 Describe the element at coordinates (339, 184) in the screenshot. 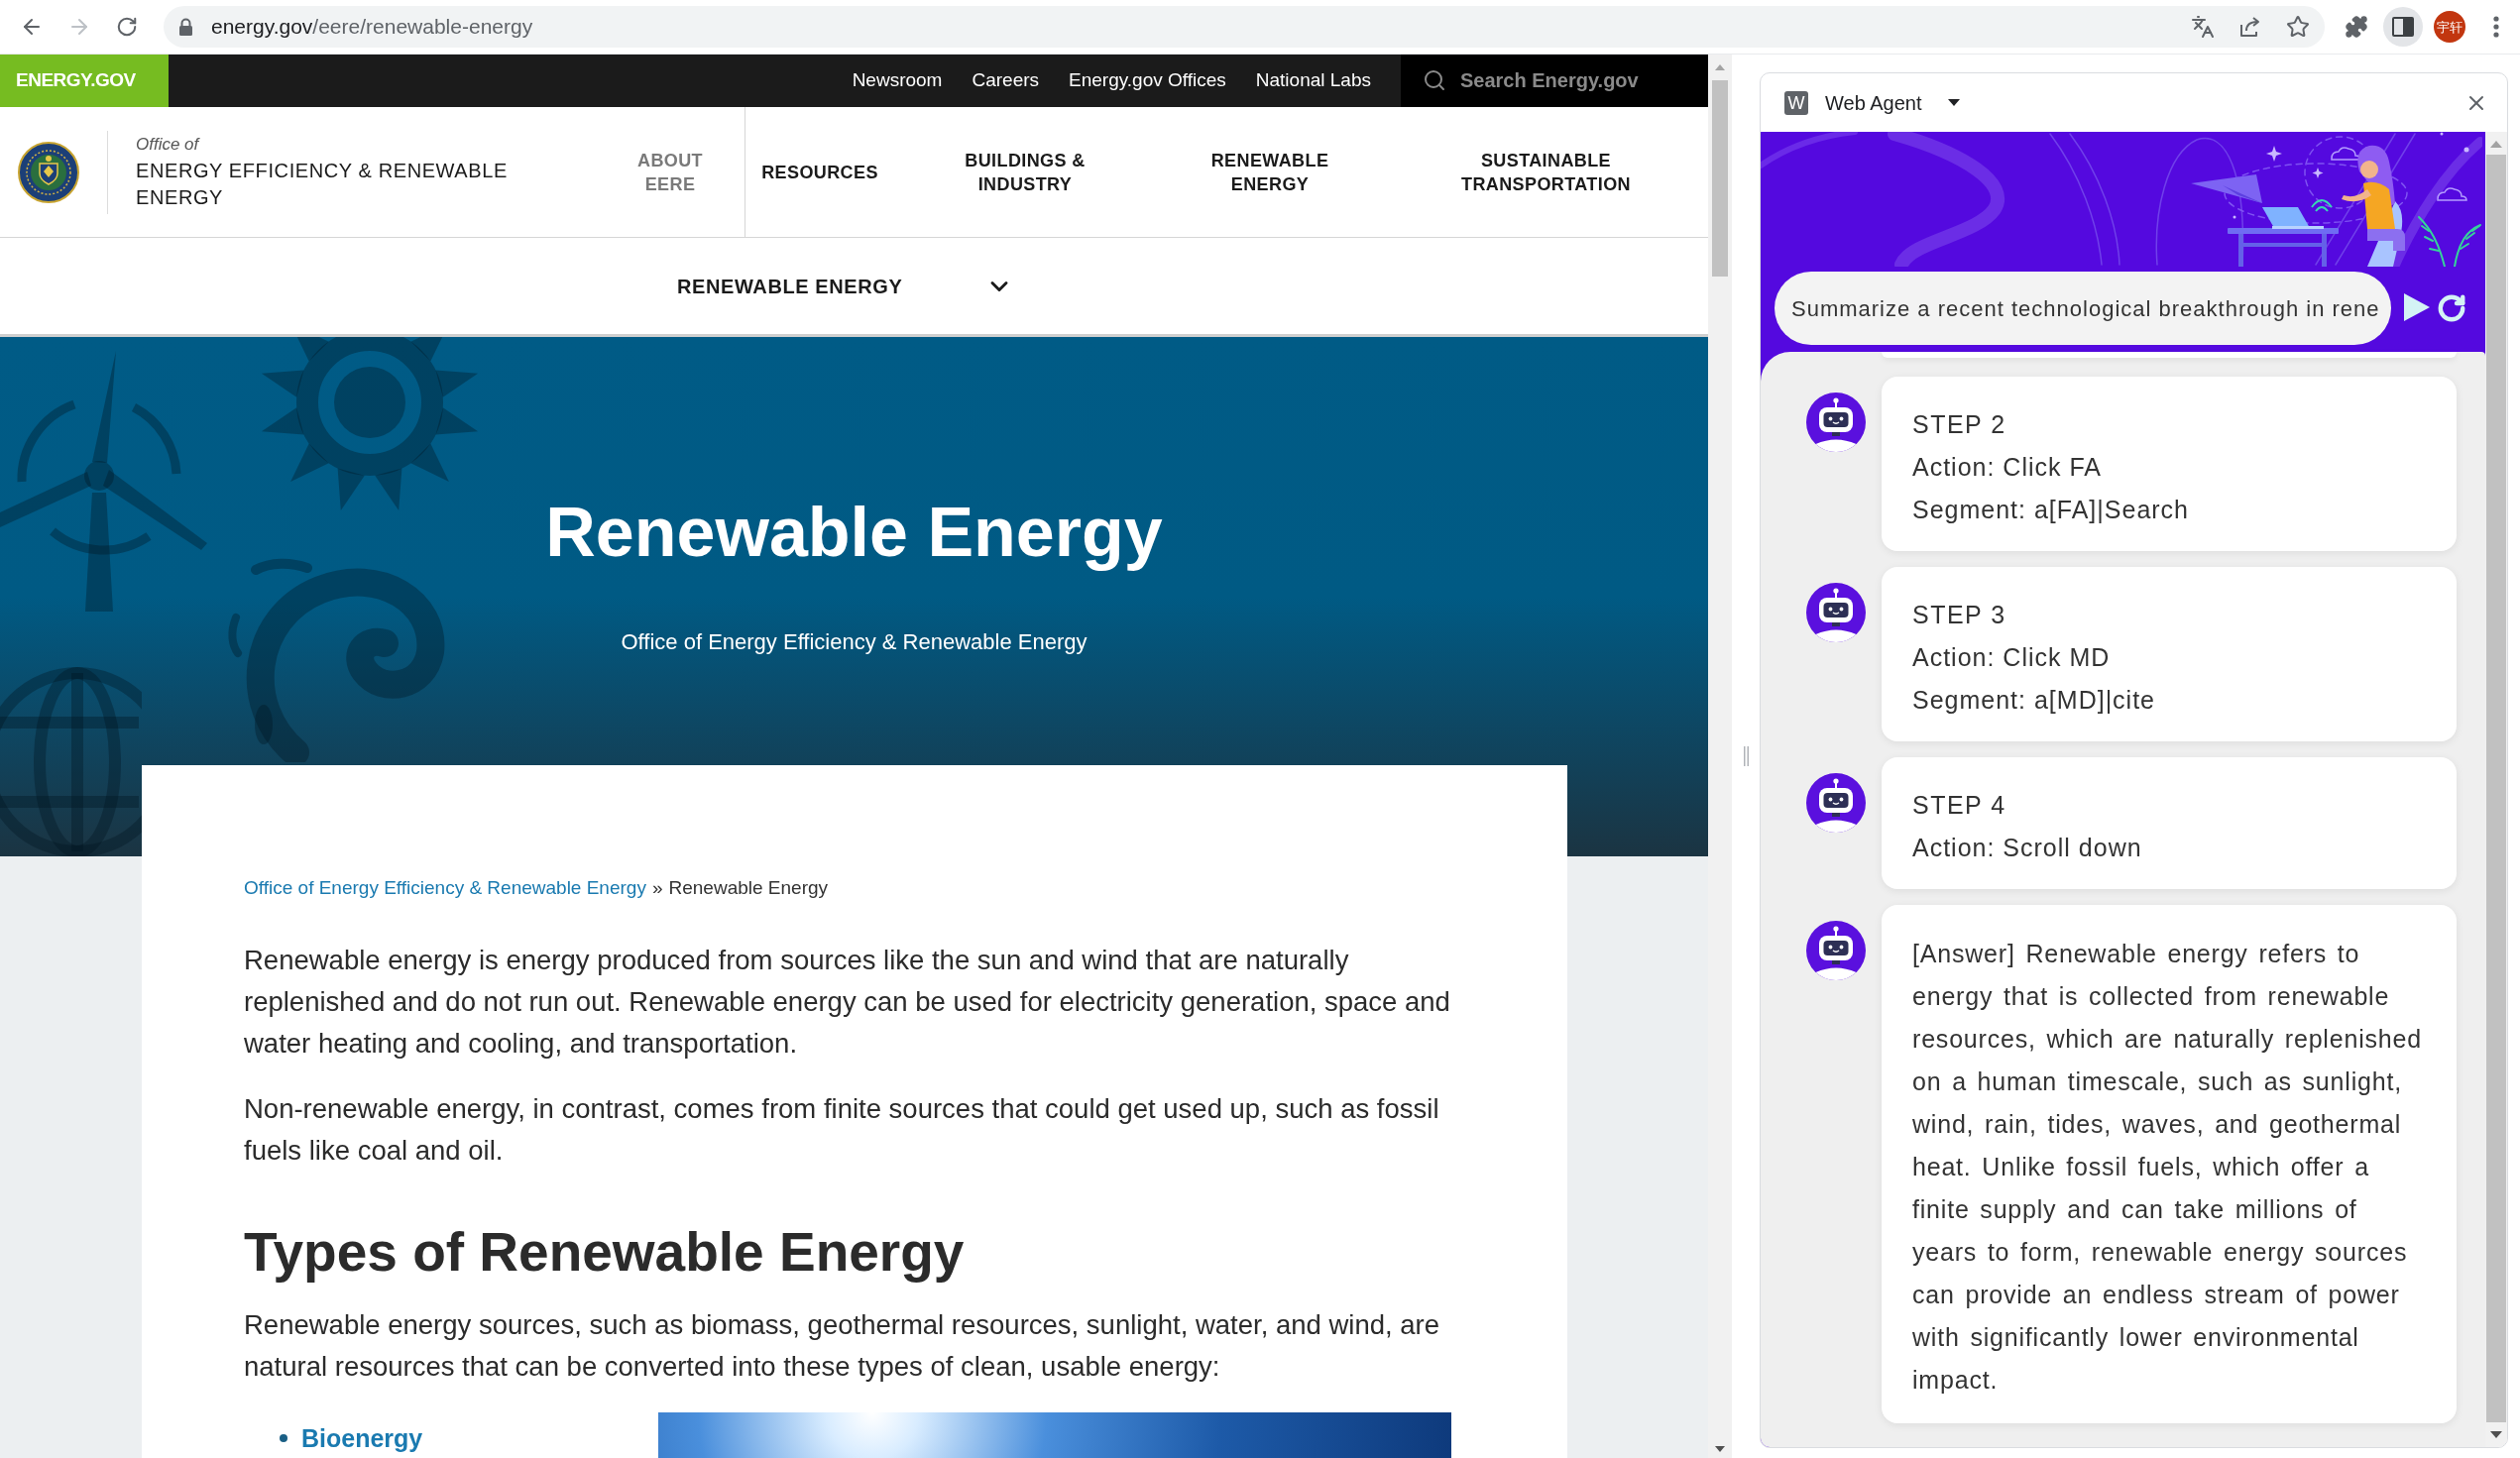

I see `office-name: ENERGY EFFICIENCY & RENEWABLE ENERGY` at that location.